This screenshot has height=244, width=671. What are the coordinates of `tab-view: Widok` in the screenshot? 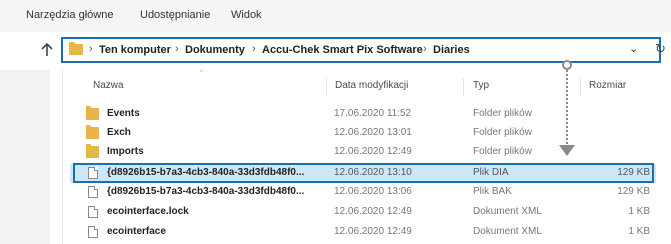 It's located at (246, 15).